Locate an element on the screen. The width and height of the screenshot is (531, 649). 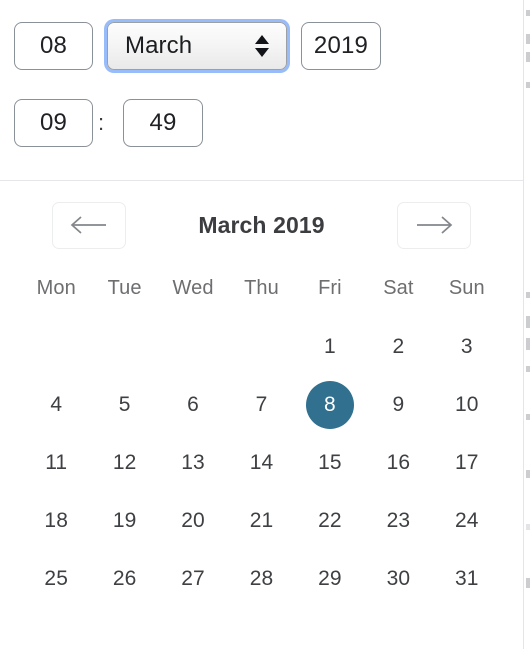
day-cell: 5 is located at coordinates (124, 405).